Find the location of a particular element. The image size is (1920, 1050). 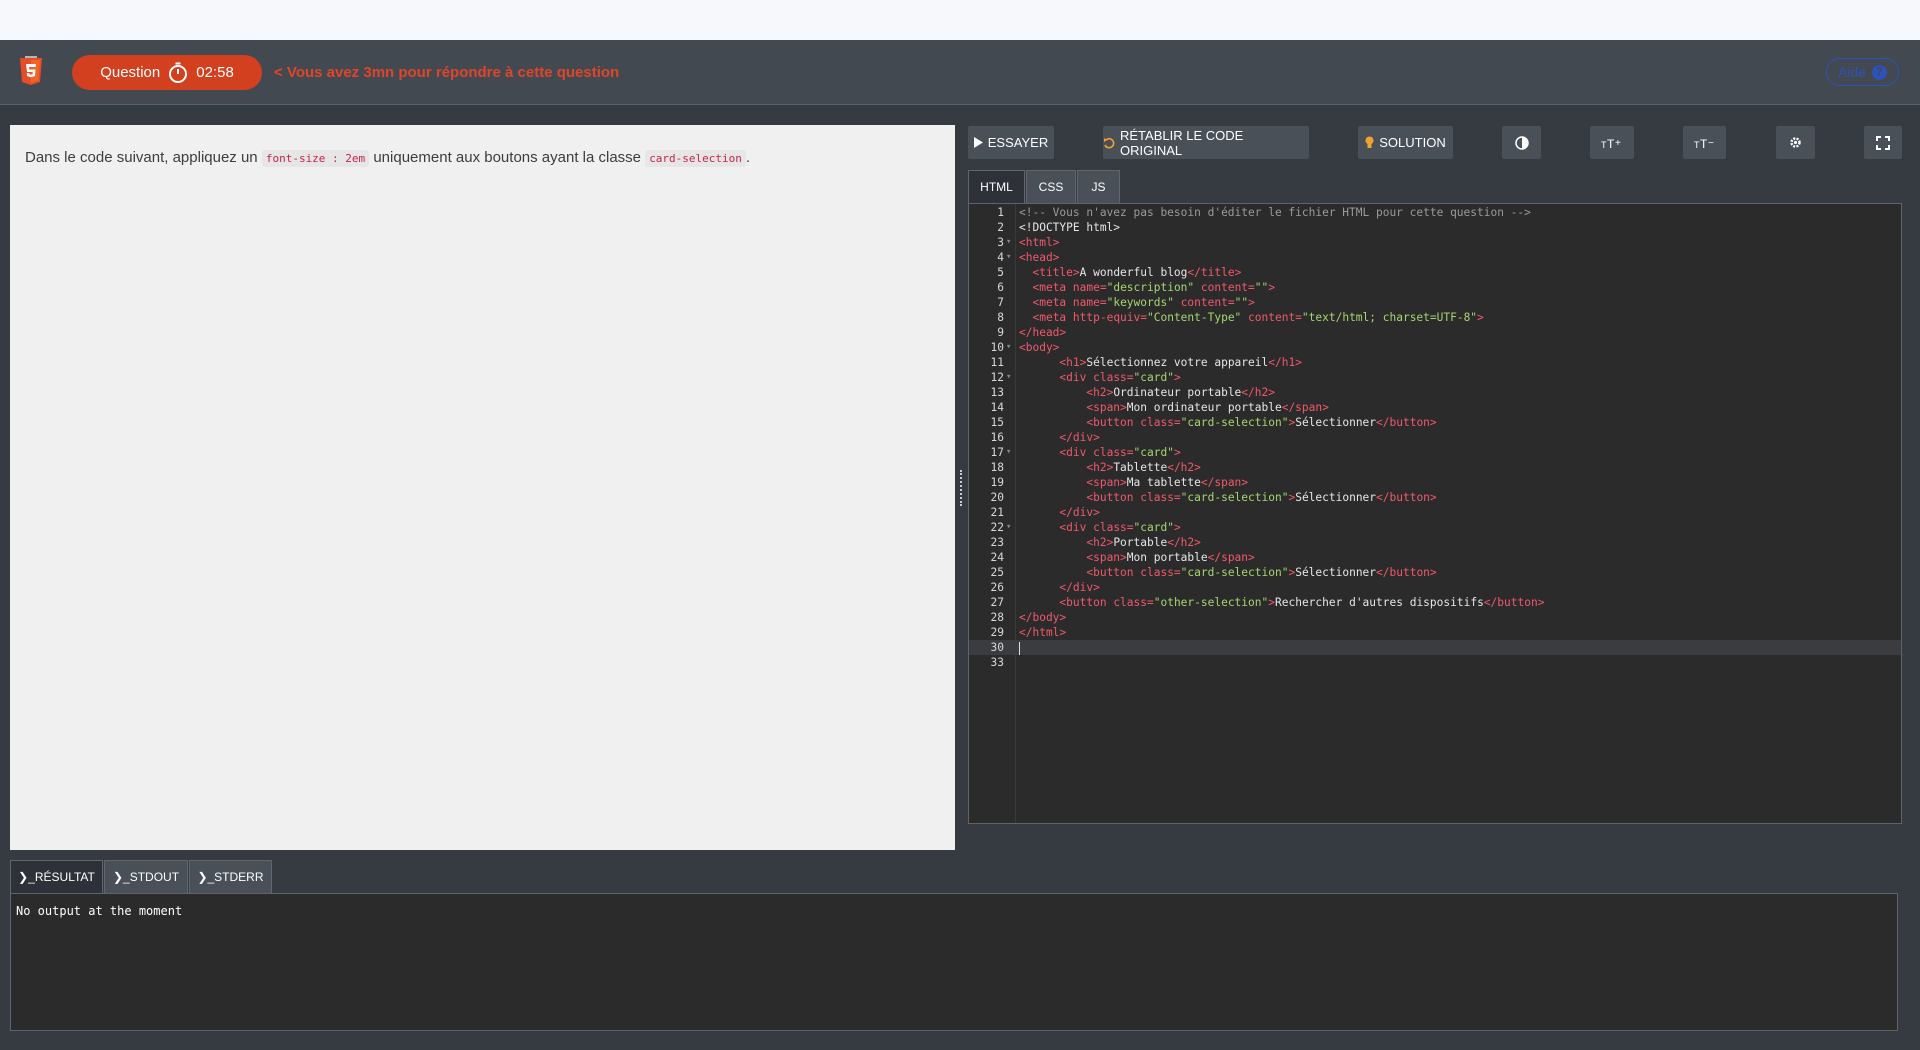

solution-button: SOLUTION is located at coordinates (1405, 142).